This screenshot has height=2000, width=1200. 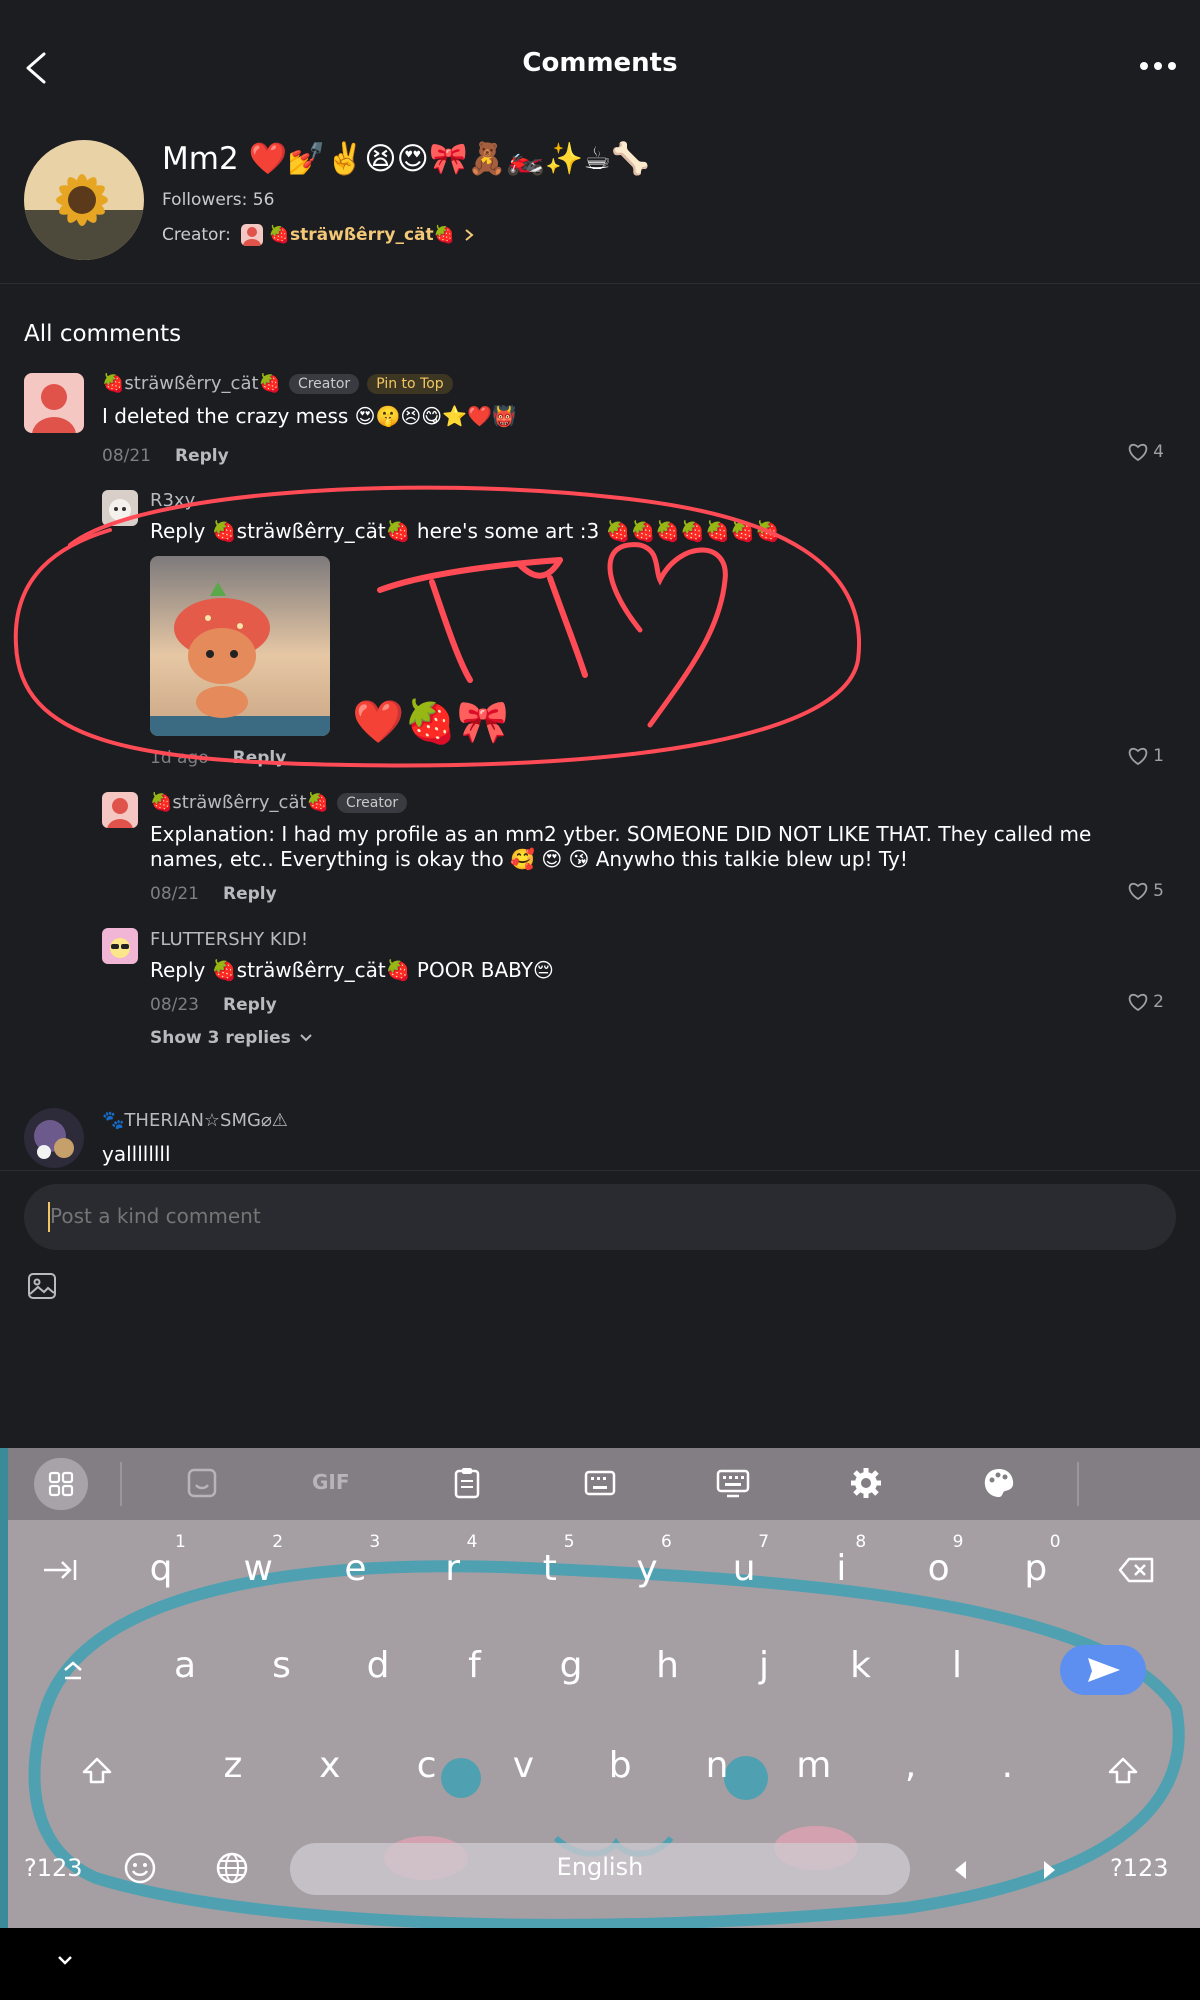 What do you see at coordinates (957, 1665) in the screenshot?
I see `key-l: l` at bounding box center [957, 1665].